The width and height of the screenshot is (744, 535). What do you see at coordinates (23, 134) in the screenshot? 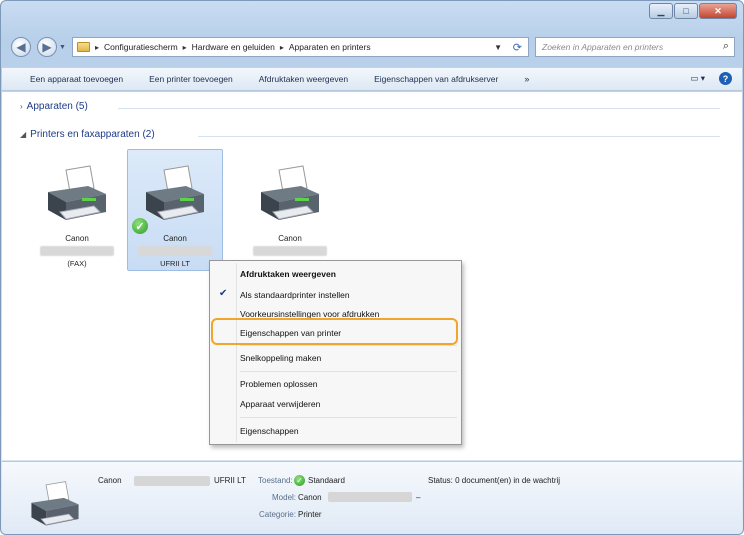
I see `expanded-arrow-icon: ◢` at bounding box center [23, 134].